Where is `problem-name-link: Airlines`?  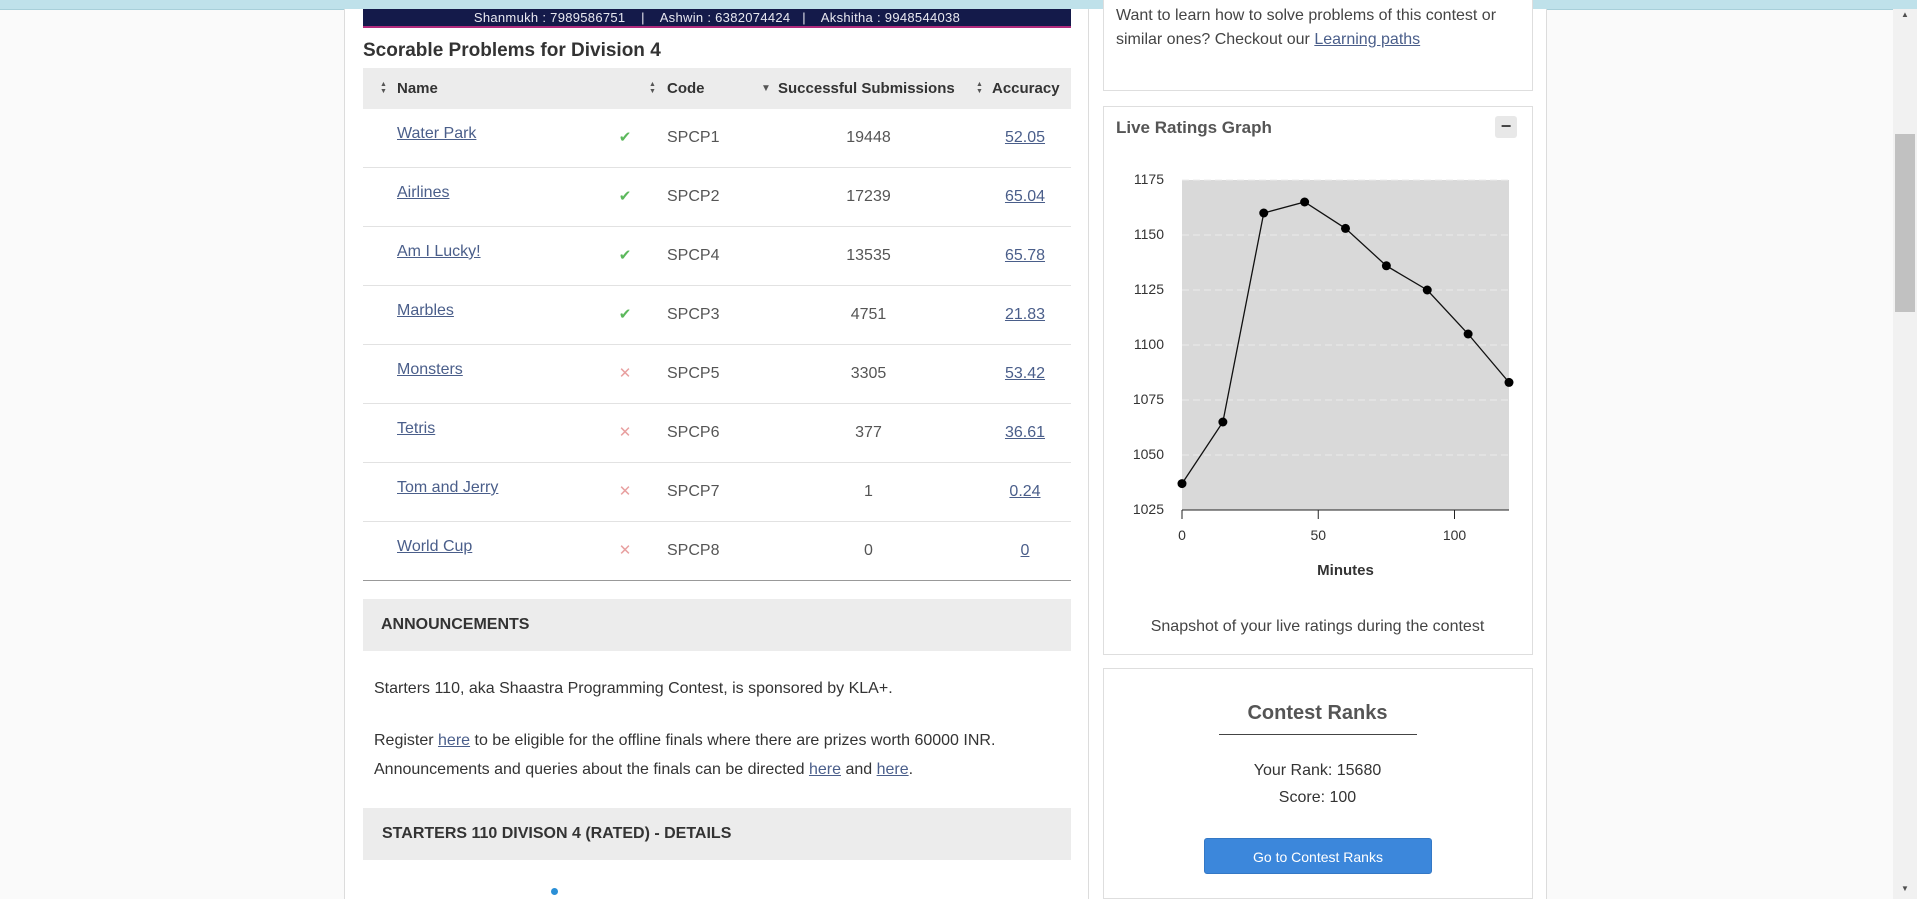 problem-name-link: Airlines is located at coordinates (423, 197).